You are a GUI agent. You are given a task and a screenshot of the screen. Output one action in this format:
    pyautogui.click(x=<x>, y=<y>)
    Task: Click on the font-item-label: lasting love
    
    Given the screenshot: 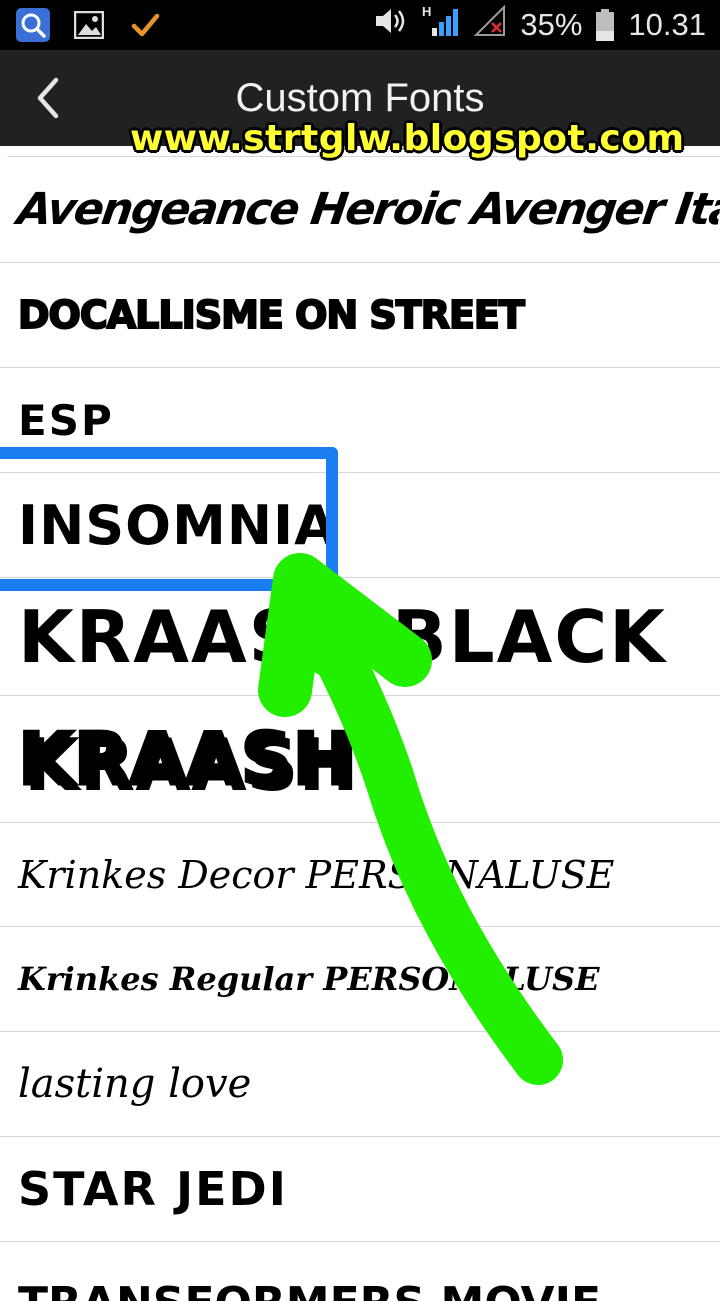 What is the action you would take?
    pyautogui.click(x=135, y=1084)
    